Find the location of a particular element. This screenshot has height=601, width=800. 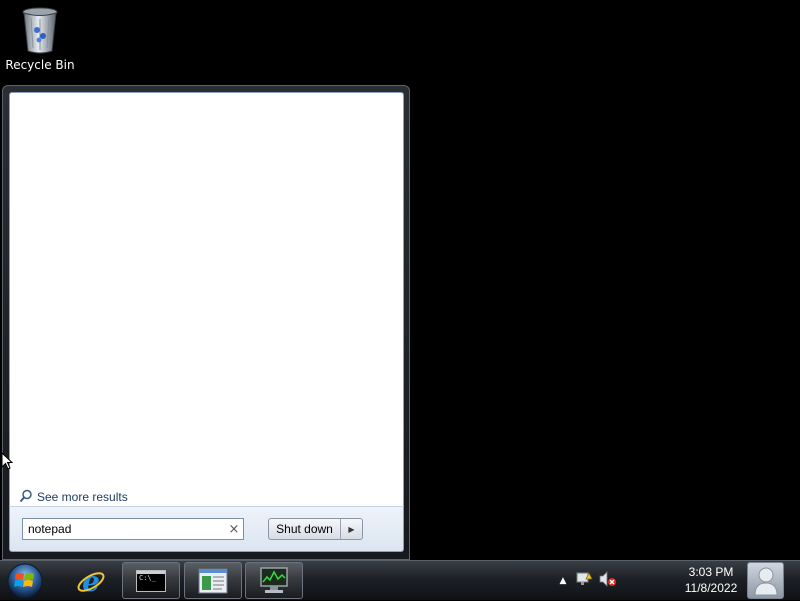

shutdown-button-group: Shut down ▶ is located at coordinates (315, 529).